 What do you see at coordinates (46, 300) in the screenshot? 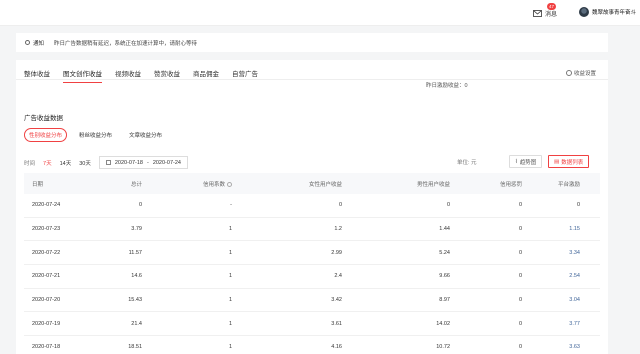
I see `cell-date: 2020-07-20` at bounding box center [46, 300].